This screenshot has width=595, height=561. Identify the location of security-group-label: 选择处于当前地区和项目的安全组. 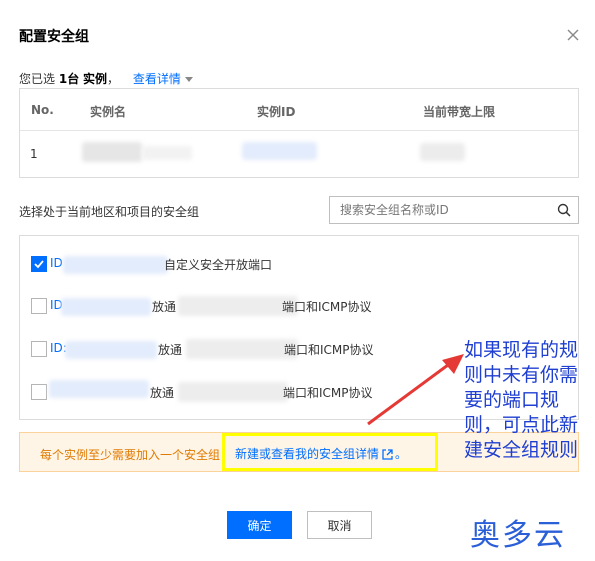
(109, 212).